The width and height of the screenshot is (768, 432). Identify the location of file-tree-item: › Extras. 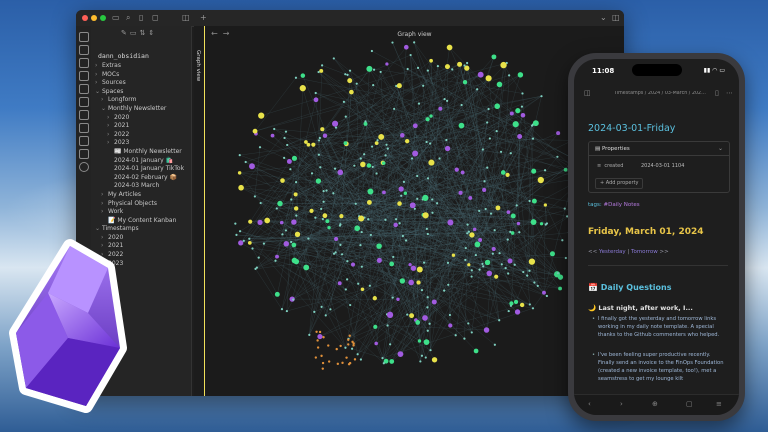
(143, 66).